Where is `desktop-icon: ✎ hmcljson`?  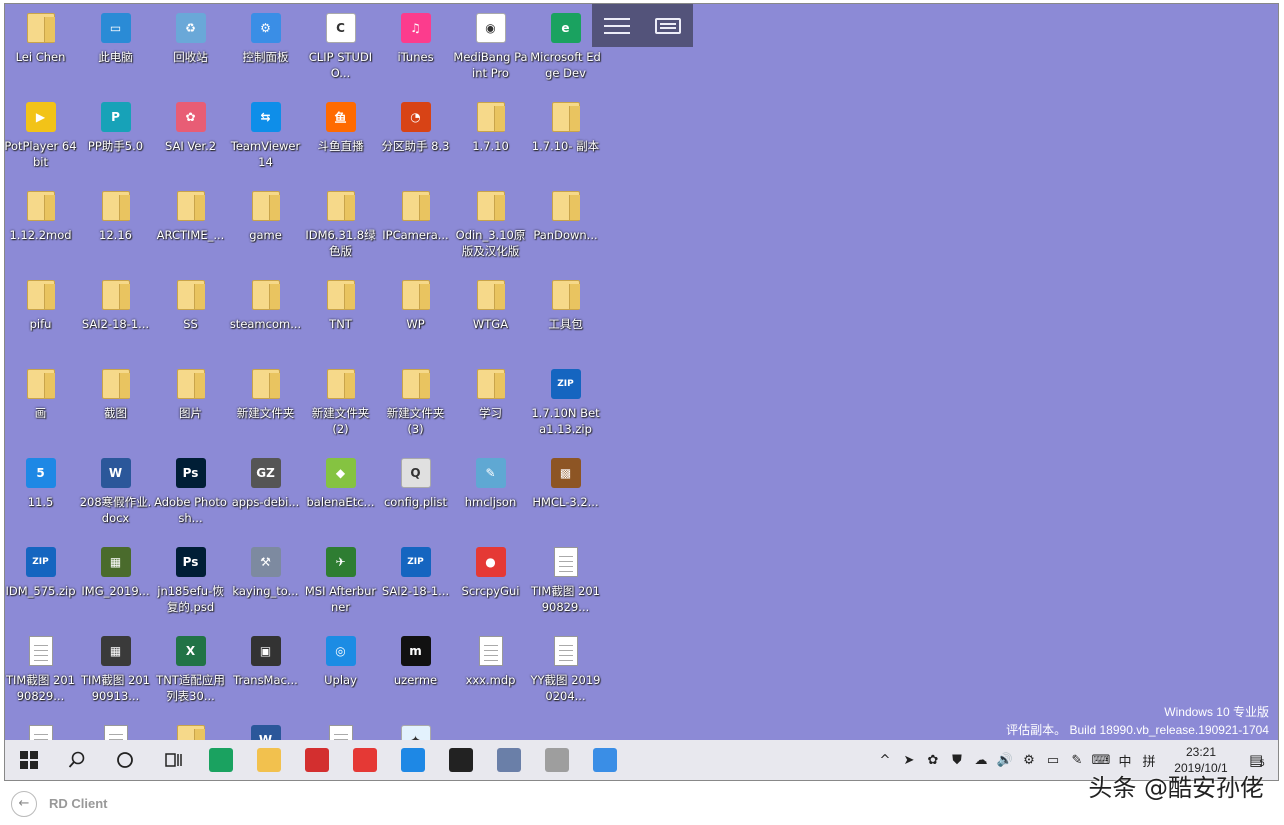 desktop-icon: ✎ hmcljson is located at coordinates (490, 493).